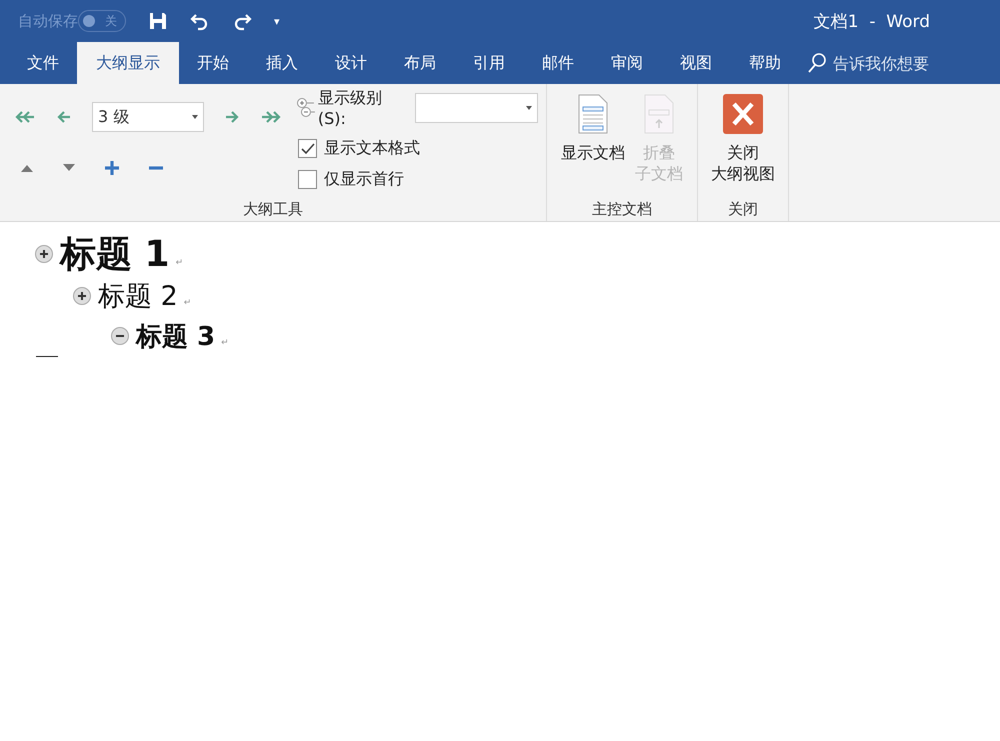  What do you see at coordinates (200, 21) in the screenshot?
I see `undo-icon` at bounding box center [200, 21].